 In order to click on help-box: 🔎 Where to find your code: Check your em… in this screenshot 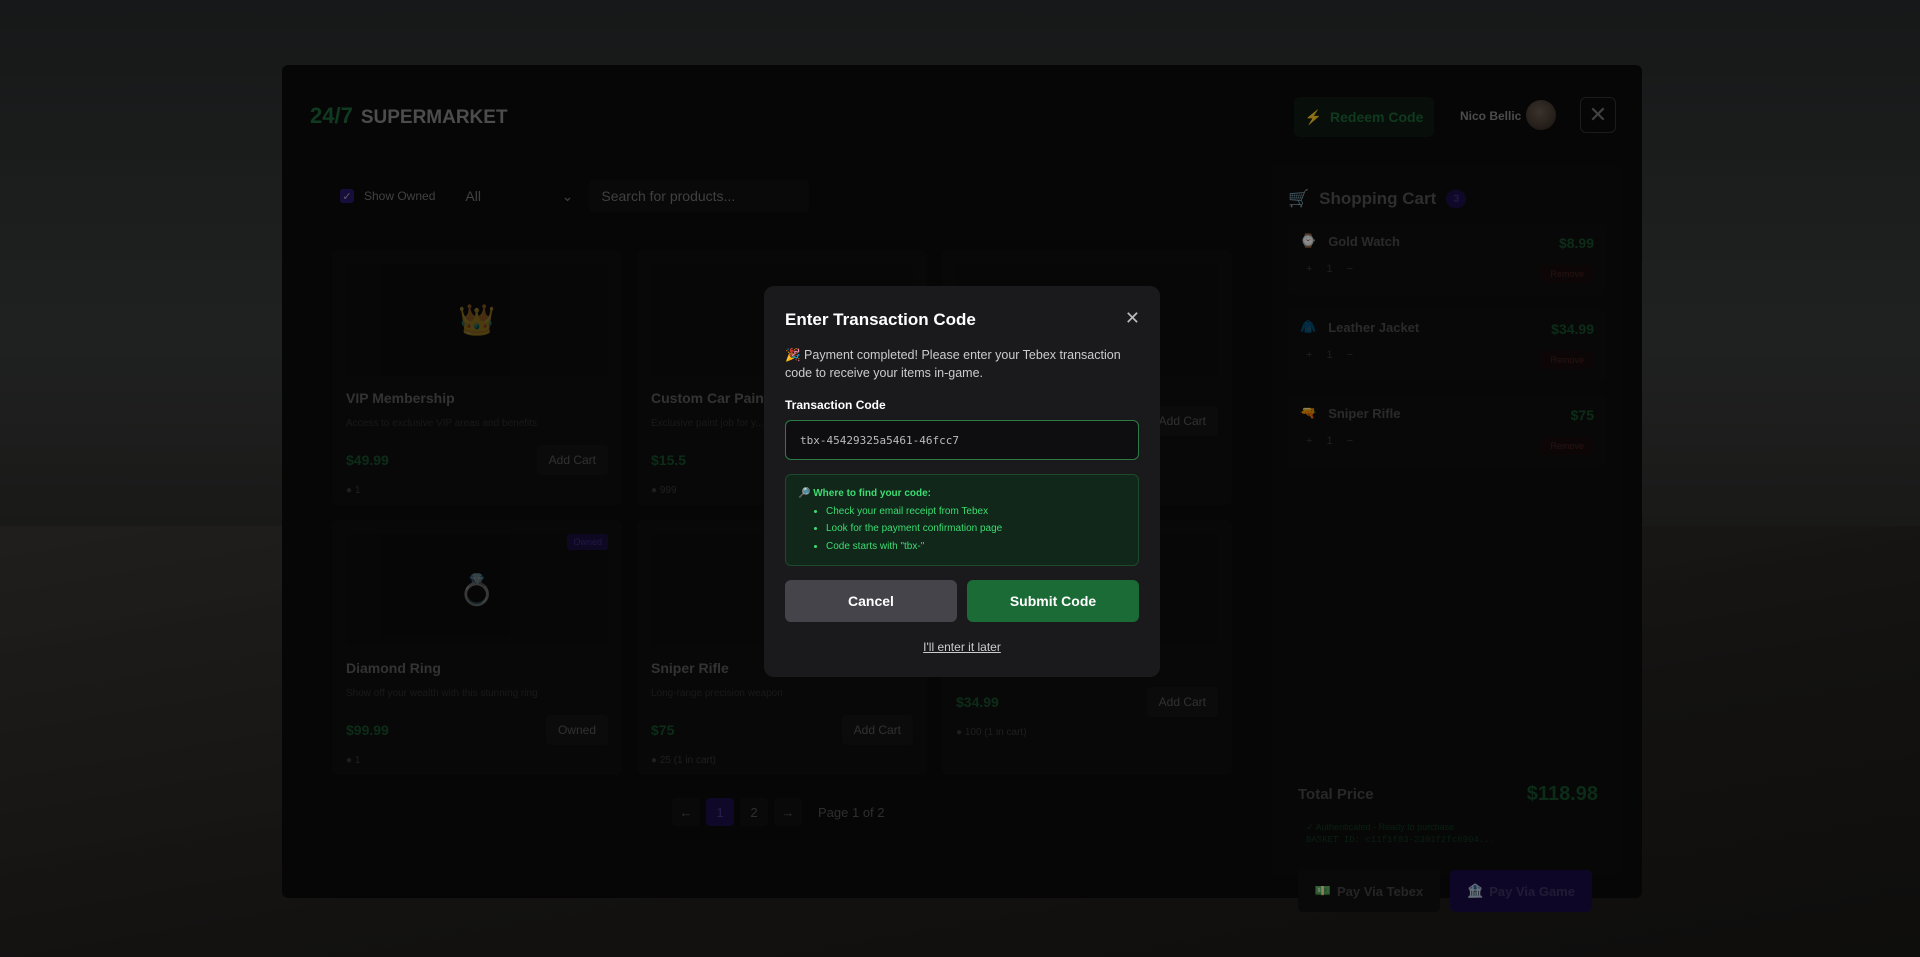, I will do `click(962, 520)`.